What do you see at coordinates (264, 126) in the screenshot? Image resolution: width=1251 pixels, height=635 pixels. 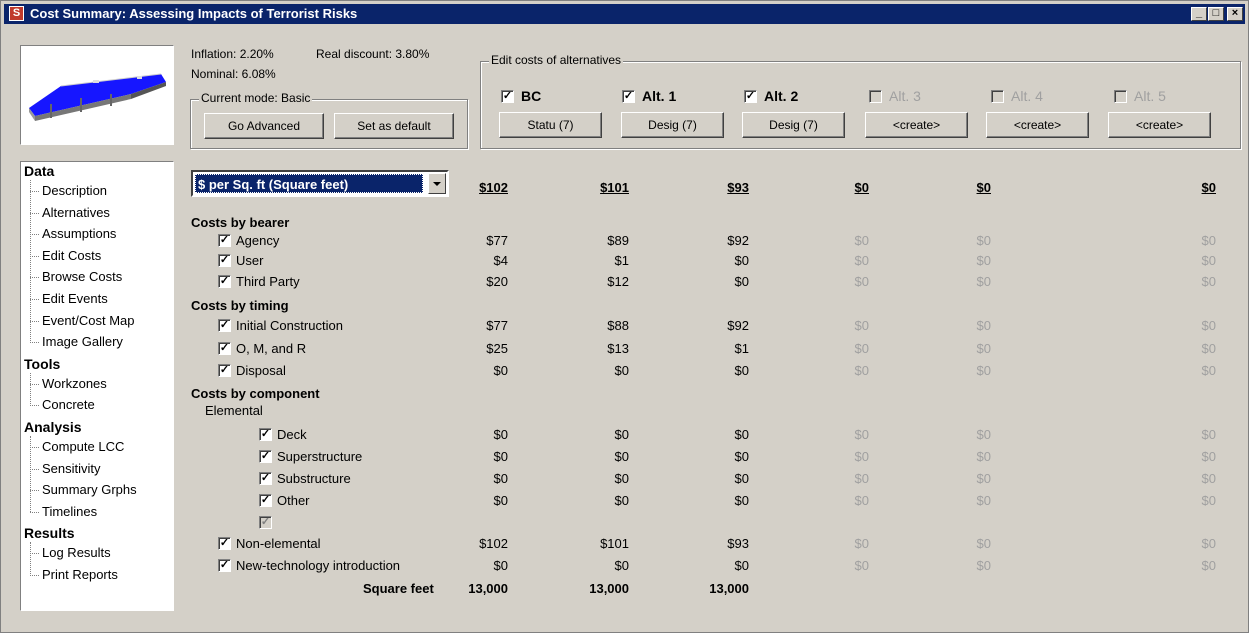 I see `go-advanced-button: Go Advanced` at bounding box center [264, 126].